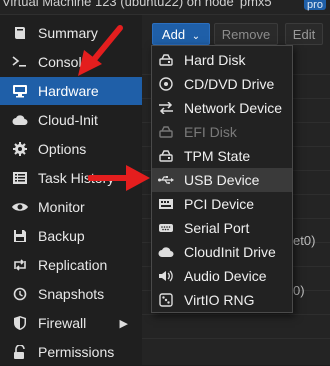  What do you see at coordinates (229, 84) in the screenshot?
I see `menu-item-label: CD/DVD Drive` at bounding box center [229, 84].